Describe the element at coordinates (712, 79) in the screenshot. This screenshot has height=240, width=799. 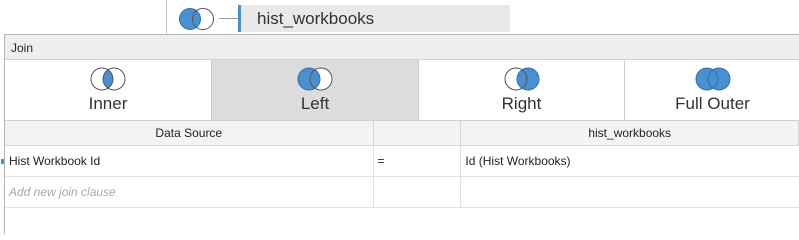
I see `full-outer-join-icon` at that location.